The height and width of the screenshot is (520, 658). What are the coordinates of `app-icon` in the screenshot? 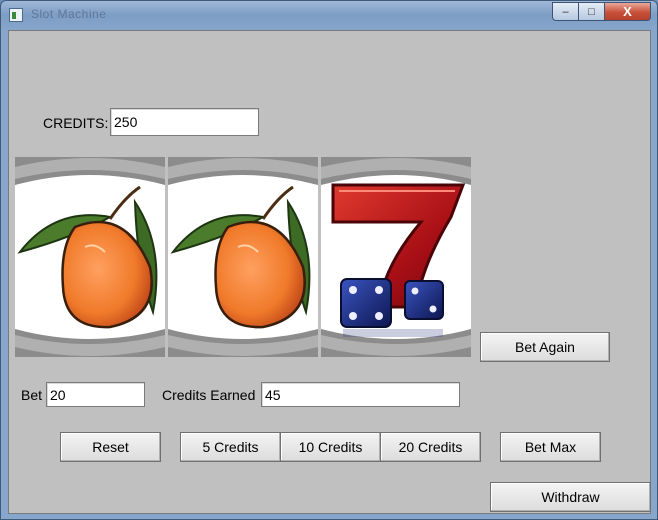 It's located at (16, 15).